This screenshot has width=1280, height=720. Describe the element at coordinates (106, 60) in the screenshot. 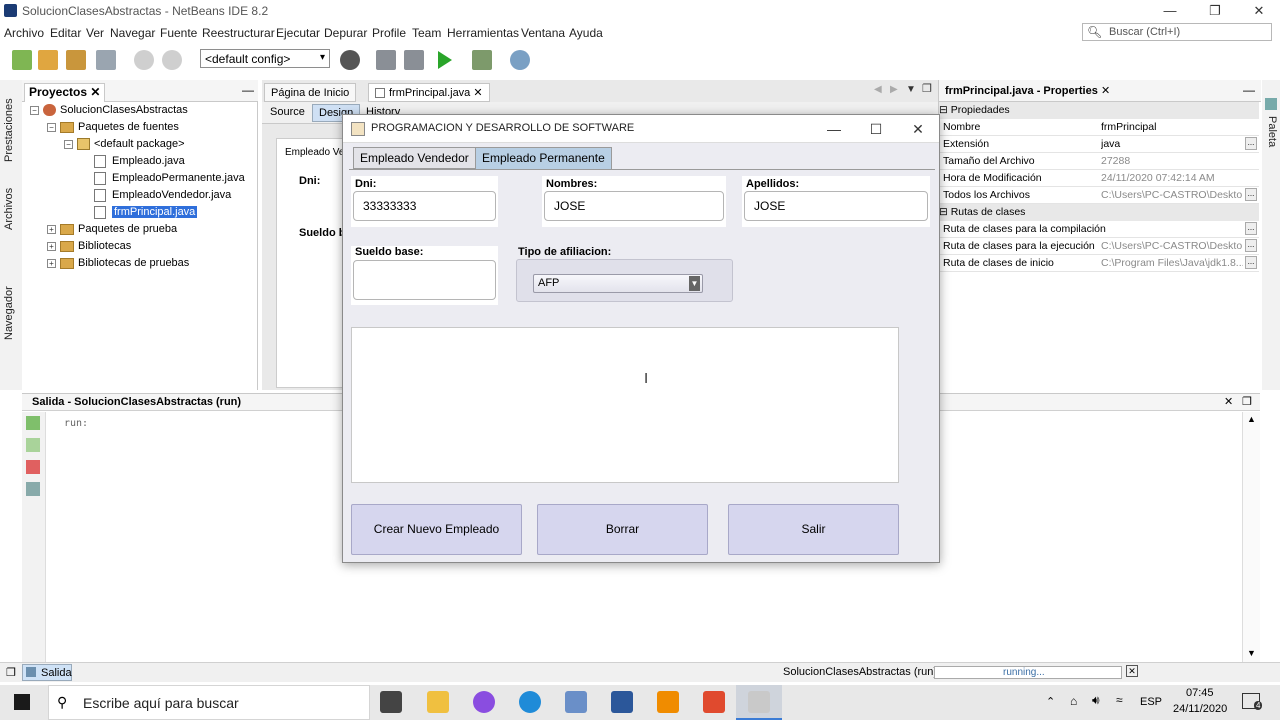

I see `save-all-icon` at that location.